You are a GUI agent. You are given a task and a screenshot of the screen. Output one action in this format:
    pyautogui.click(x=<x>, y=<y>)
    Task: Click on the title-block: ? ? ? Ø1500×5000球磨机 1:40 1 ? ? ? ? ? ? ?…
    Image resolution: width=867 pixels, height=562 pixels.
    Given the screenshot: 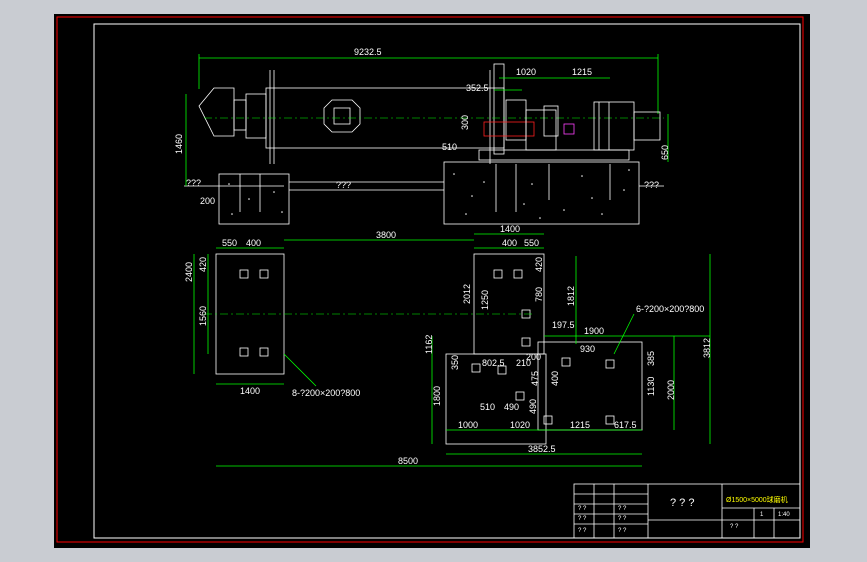 What is the action you would take?
    pyautogui.click(x=687, y=511)
    